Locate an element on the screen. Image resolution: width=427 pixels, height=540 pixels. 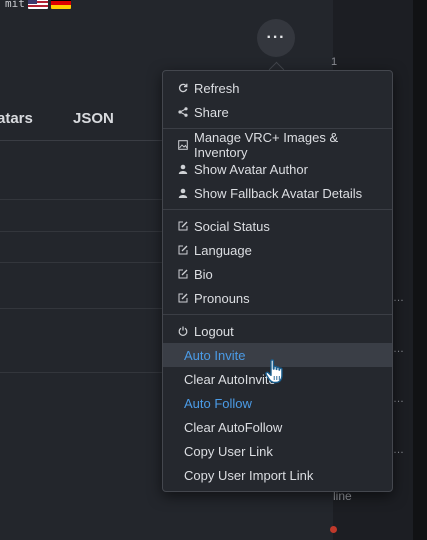
menu-item-label: Clear AutoInvite is located at coordinates (230, 379).